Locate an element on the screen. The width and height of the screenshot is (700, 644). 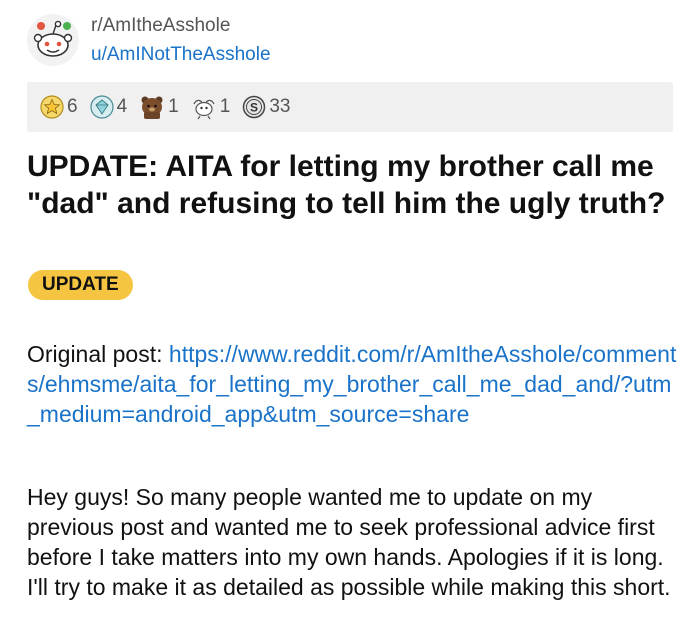
bear-award-icon is located at coordinates (152, 107).